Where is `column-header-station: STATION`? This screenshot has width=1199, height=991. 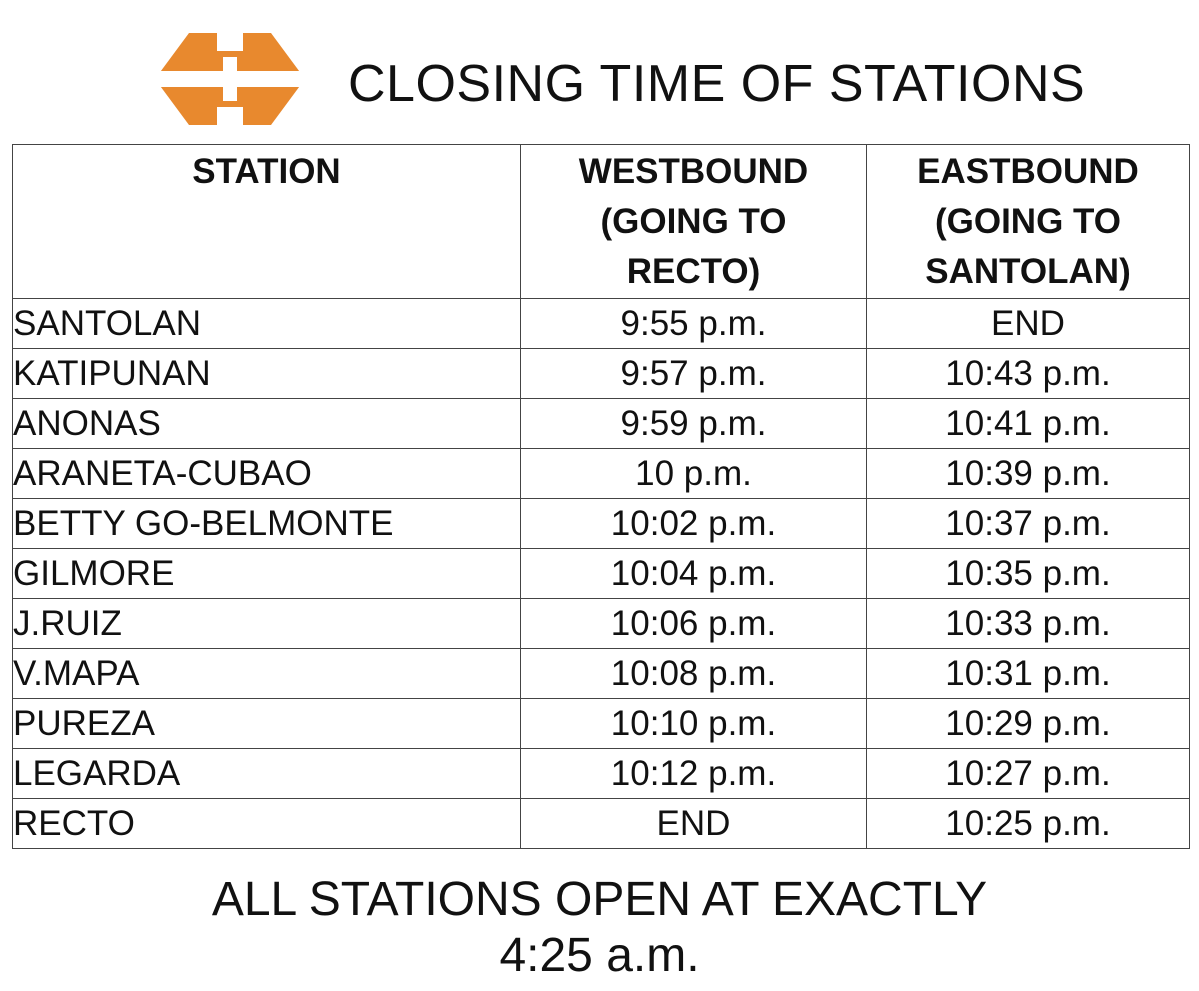 column-header-station: STATION is located at coordinates (266, 221).